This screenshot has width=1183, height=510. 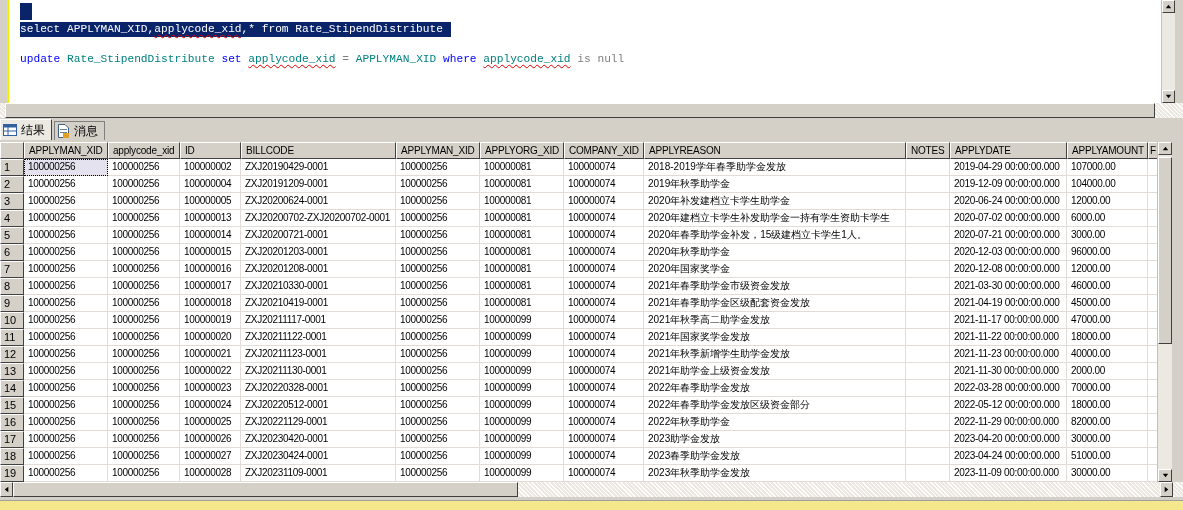 What do you see at coordinates (1008, 150) in the screenshot?
I see `column-header: APPLYDATE` at bounding box center [1008, 150].